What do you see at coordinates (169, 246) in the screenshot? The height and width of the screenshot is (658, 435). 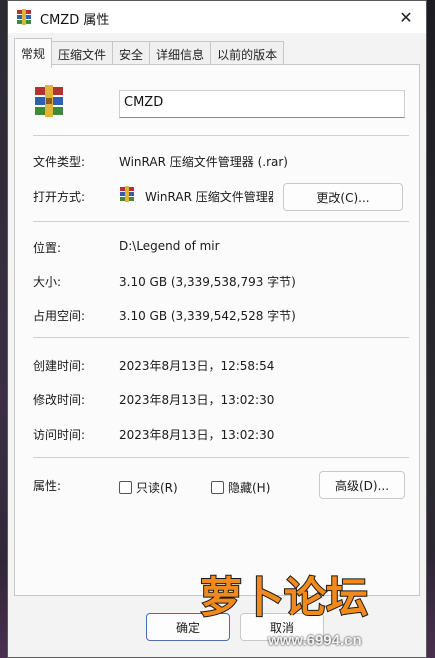 I see `location-value: D:\Legend of mir` at bounding box center [169, 246].